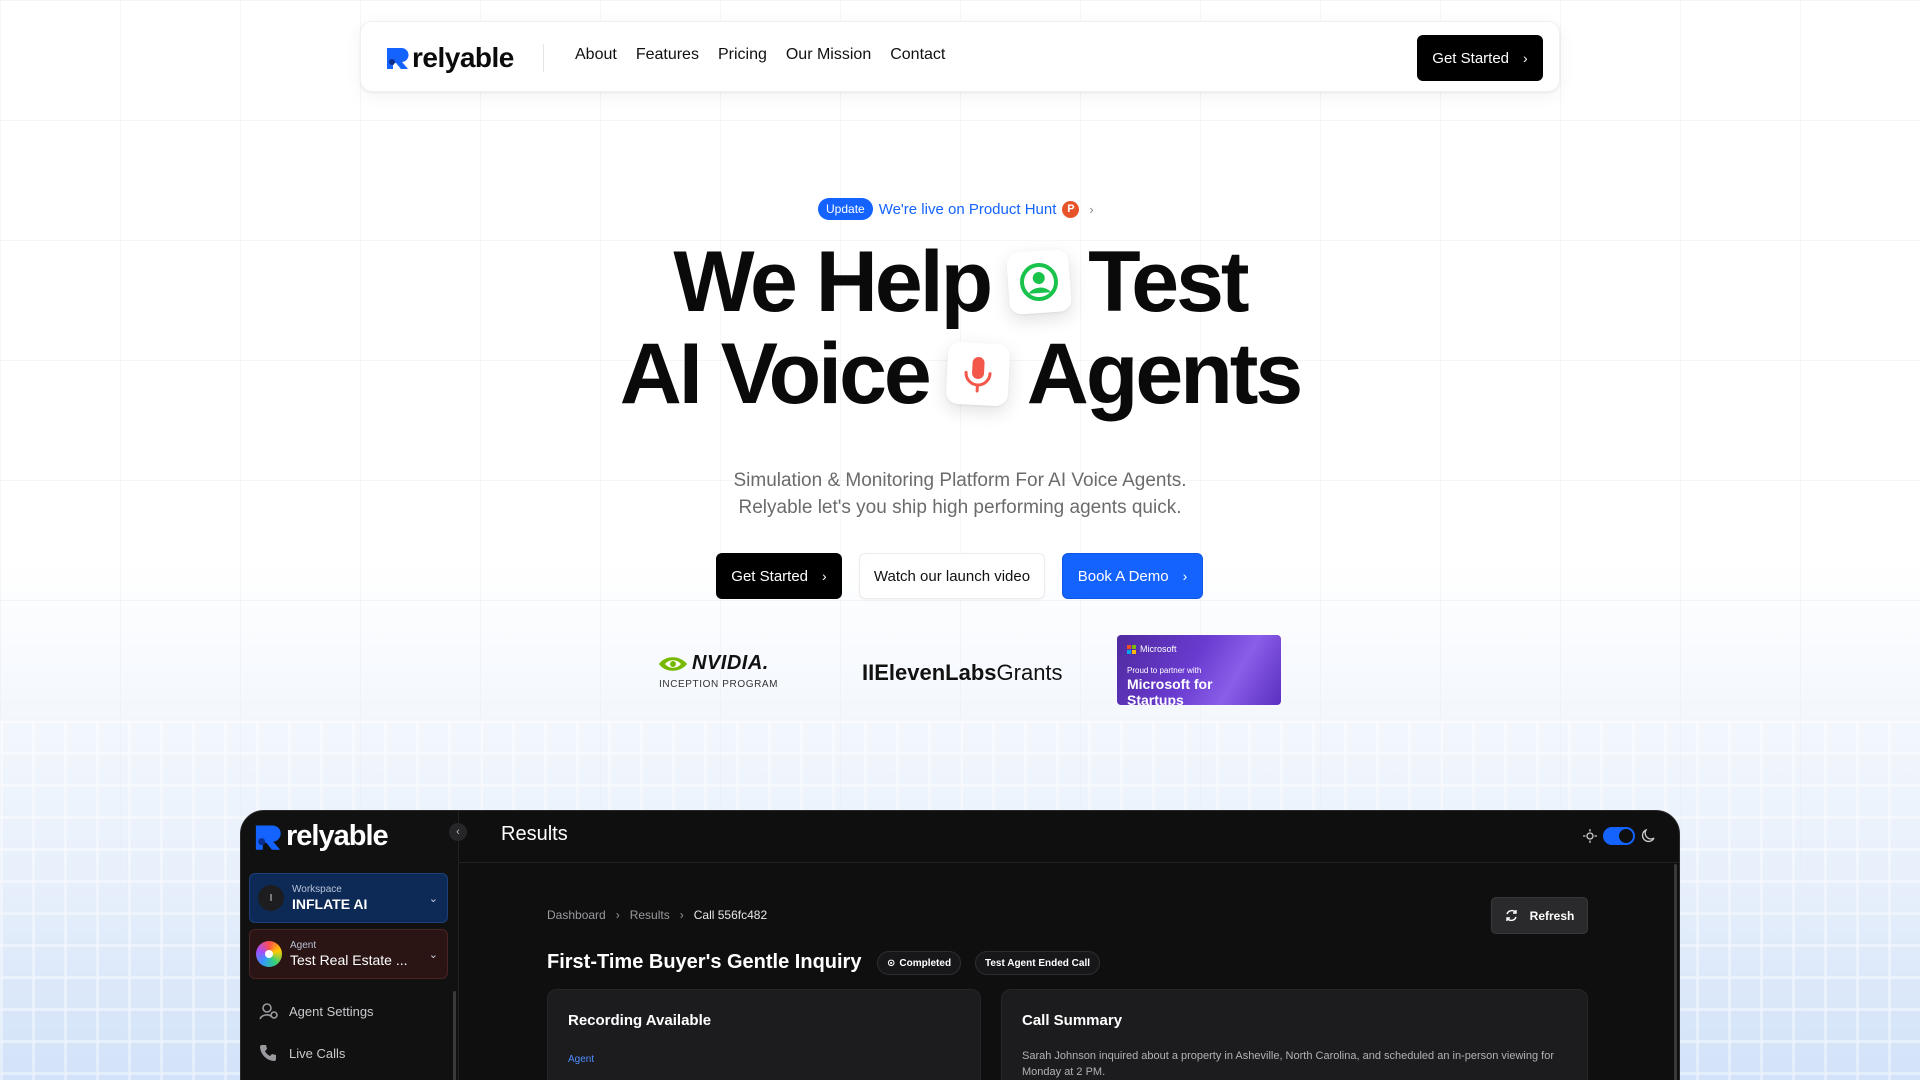 This screenshot has width=1920, height=1080. I want to click on microsoft-subtext: Proud to partner with, so click(1164, 670).